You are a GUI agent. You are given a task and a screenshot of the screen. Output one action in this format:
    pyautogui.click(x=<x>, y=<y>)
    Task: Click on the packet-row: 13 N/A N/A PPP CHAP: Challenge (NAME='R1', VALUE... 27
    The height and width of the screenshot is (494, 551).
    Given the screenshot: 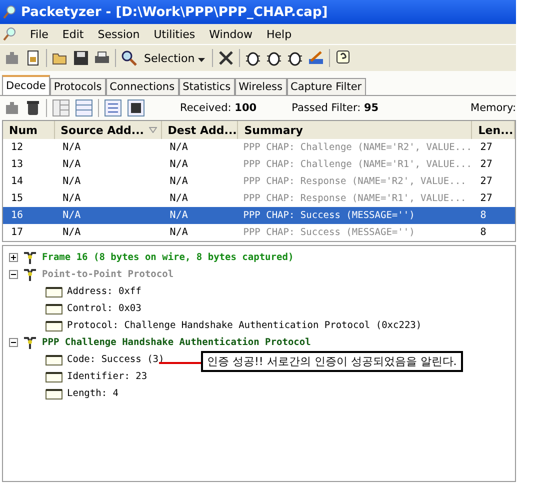 What is the action you would take?
    pyautogui.click(x=259, y=164)
    